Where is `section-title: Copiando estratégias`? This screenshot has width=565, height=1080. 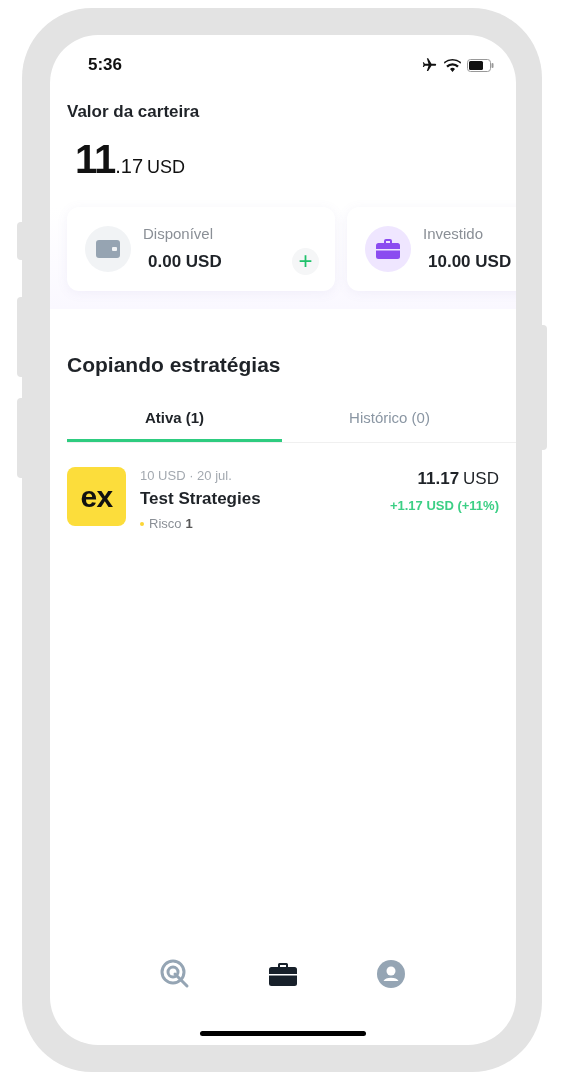
section-title: Copiando estratégias is located at coordinates (174, 364).